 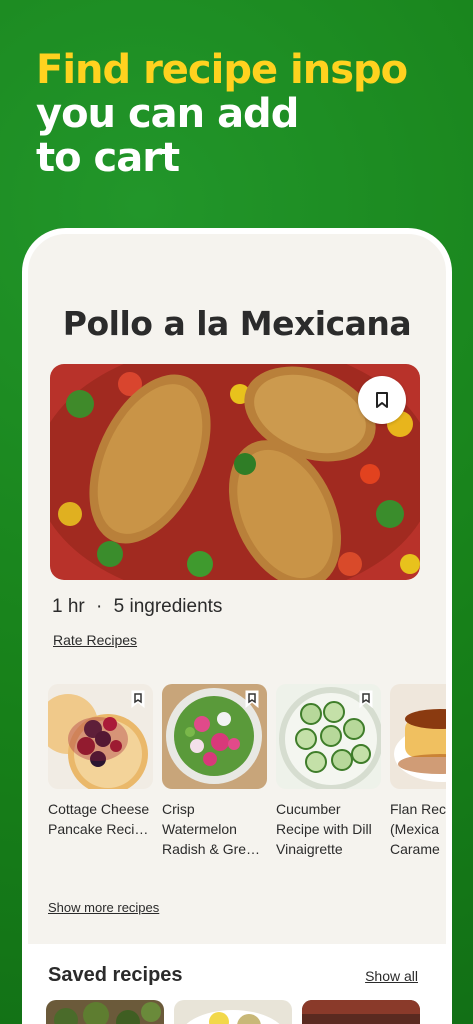 I want to click on recipe-meta: 1 hr · 5 ingredients, so click(x=137, y=607).